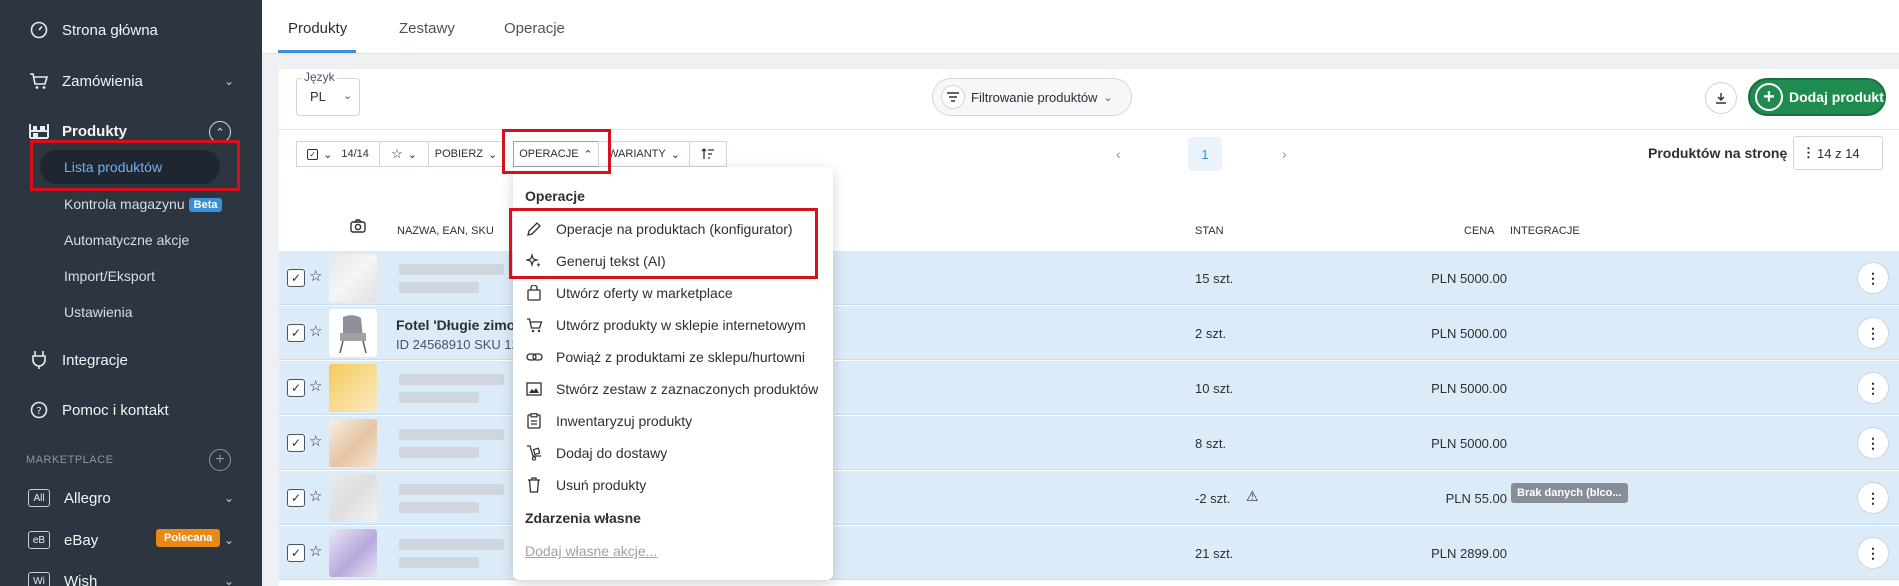 This screenshot has height=586, width=1899. Describe the element at coordinates (534, 389) in the screenshot. I see `image-set-icon` at that location.